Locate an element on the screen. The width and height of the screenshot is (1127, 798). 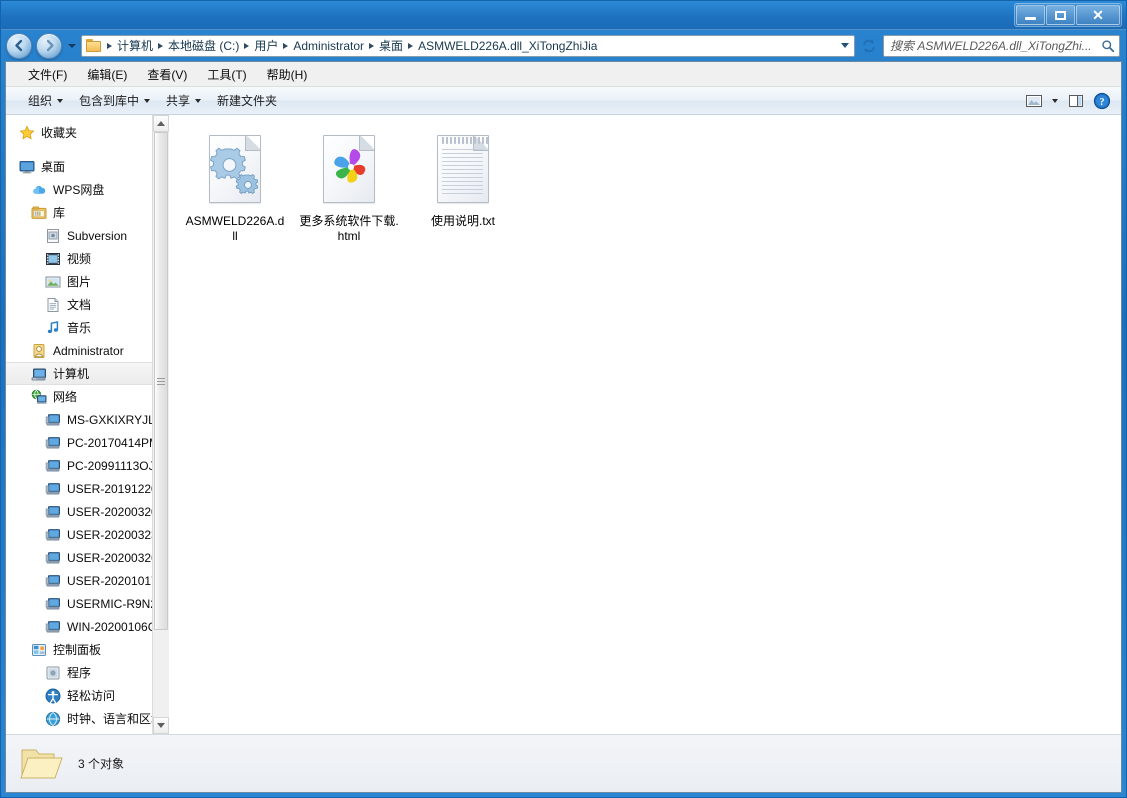
sidebar-label: Administrator is located at coordinates (88, 350).